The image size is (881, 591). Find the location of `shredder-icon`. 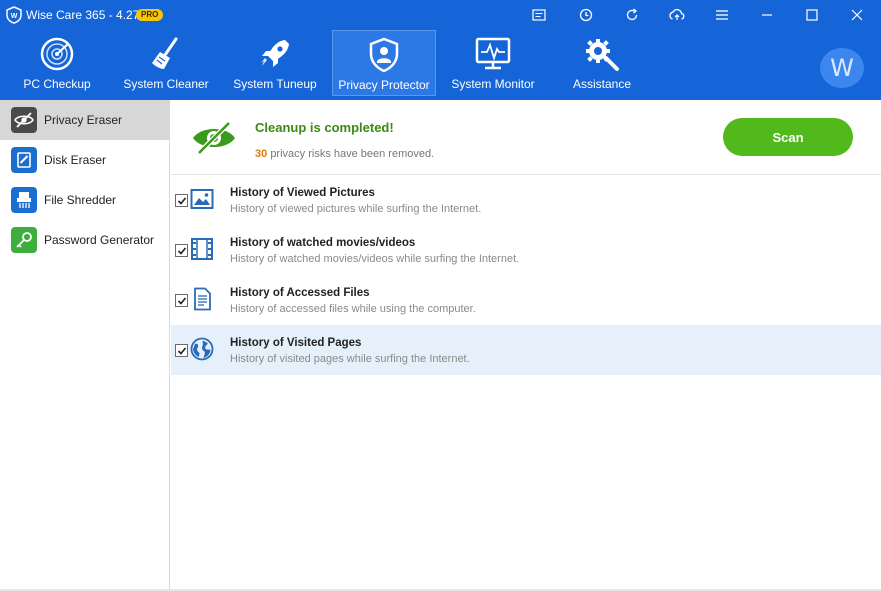

shredder-icon is located at coordinates (24, 200).